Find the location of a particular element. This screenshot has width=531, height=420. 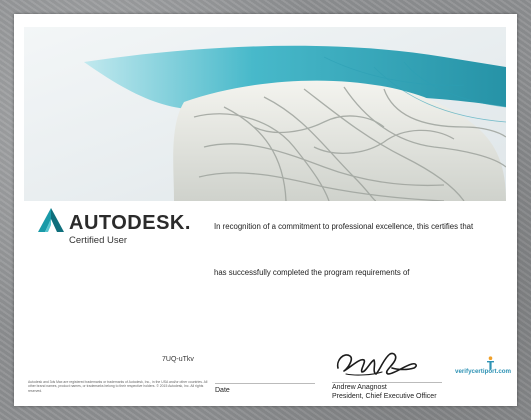

signature-rule is located at coordinates (387, 382).